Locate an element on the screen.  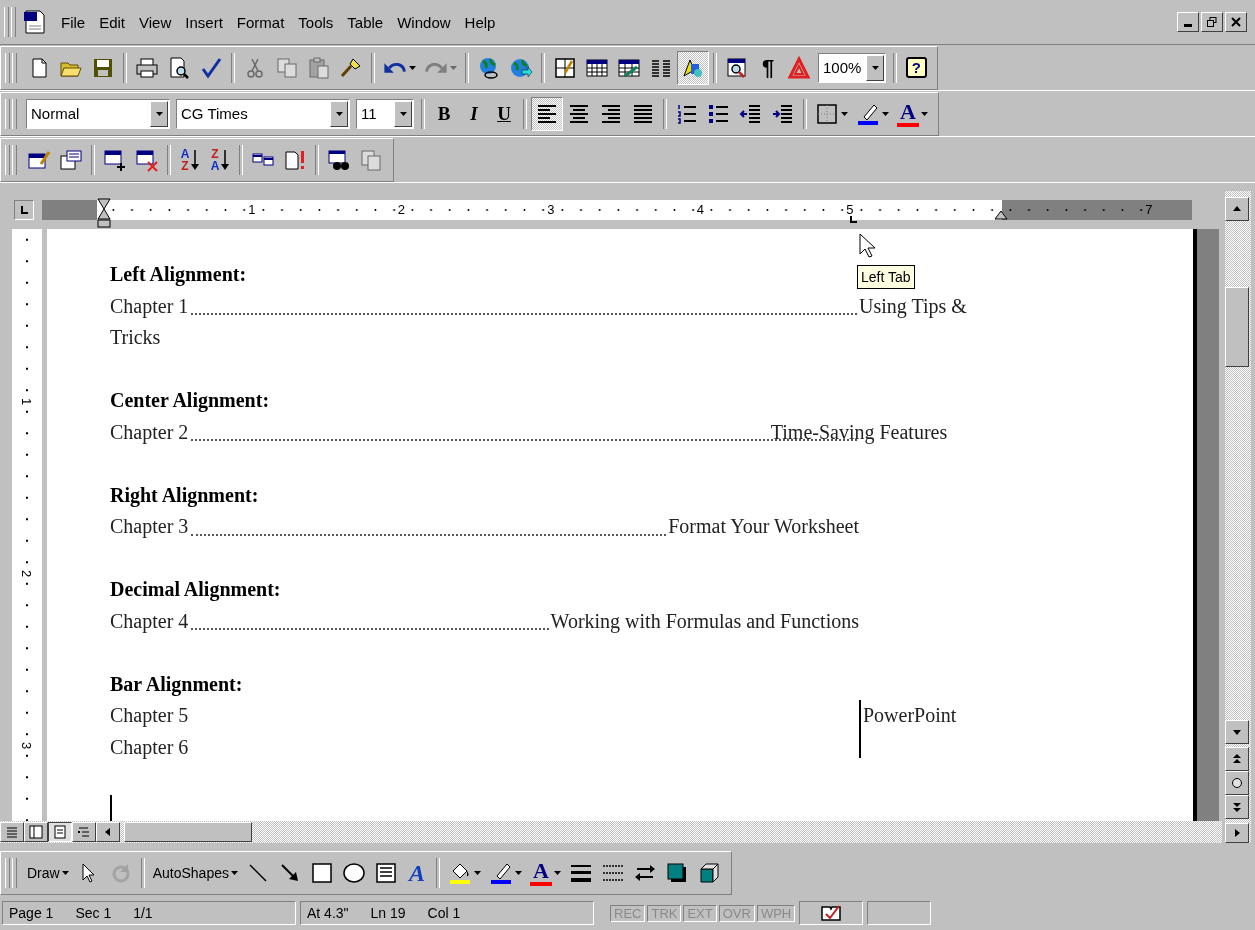
chapter-label: Chapter 5 is located at coordinates (149, 716).